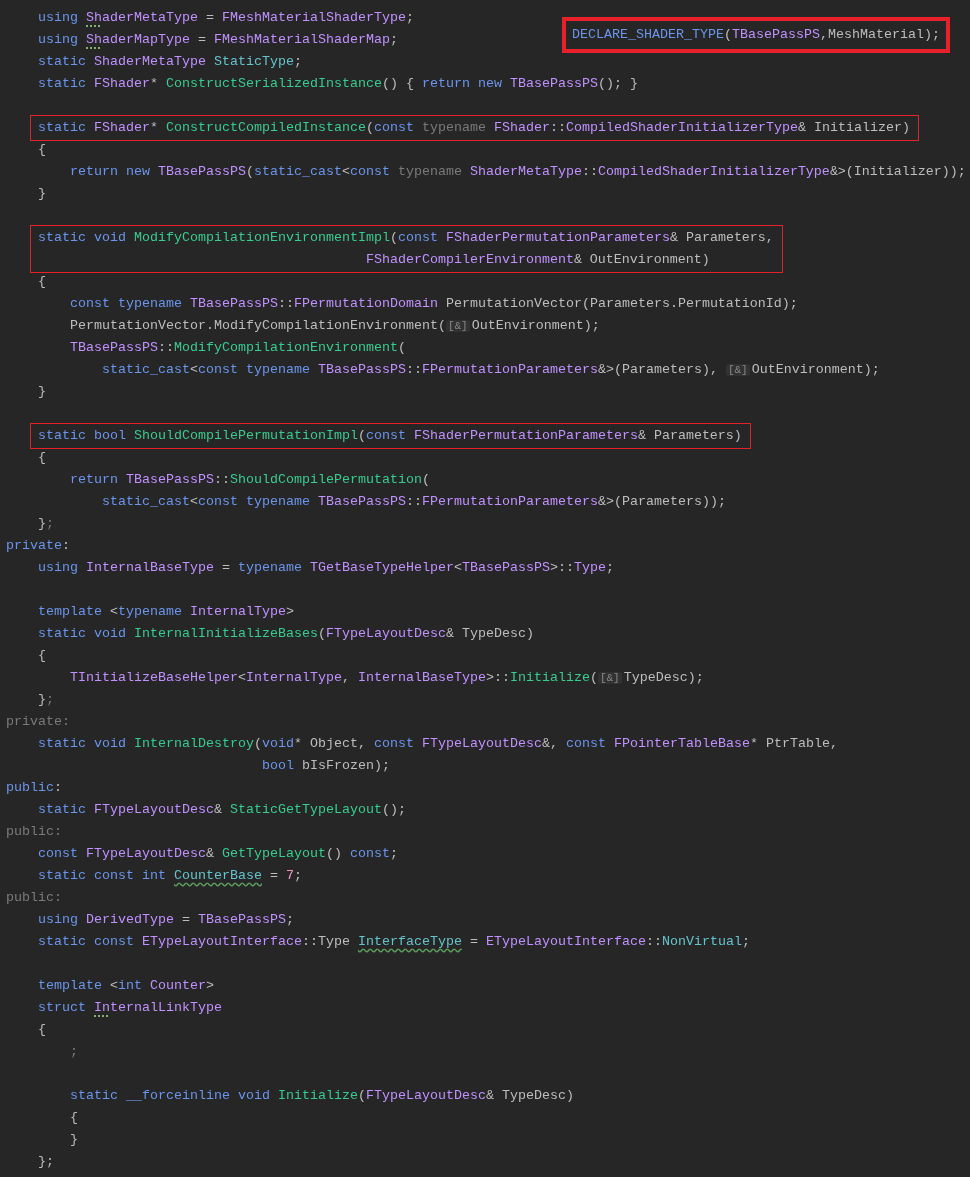 The image size is (970, 1177). Describe the element at coordinates (434, 303) in the screenshot. I see `code-line: const typename TBasePassPS::FPermutationDomain PermutationVector(Parameters.PermutationId);` at that location.